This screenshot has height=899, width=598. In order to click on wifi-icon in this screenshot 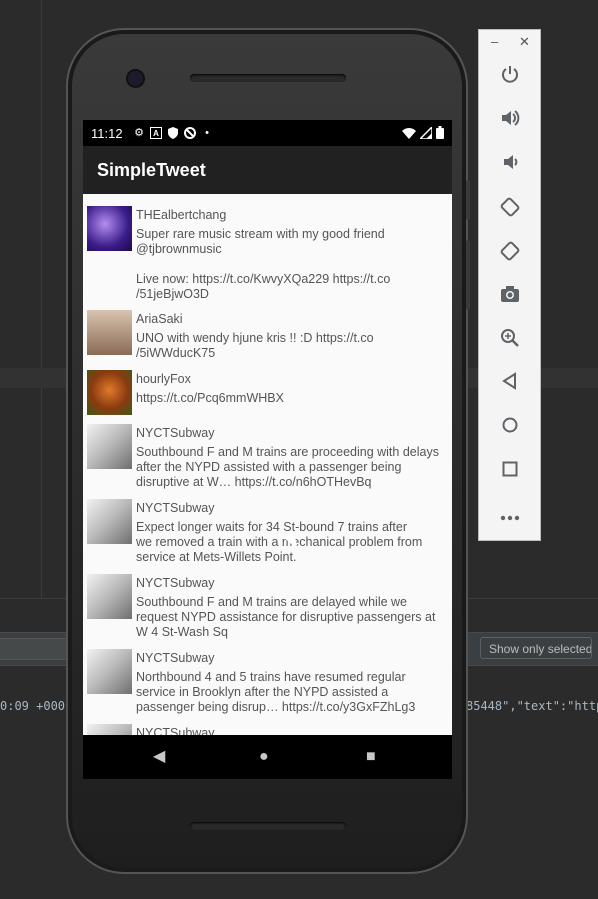, I will do `click(409, 134)`.